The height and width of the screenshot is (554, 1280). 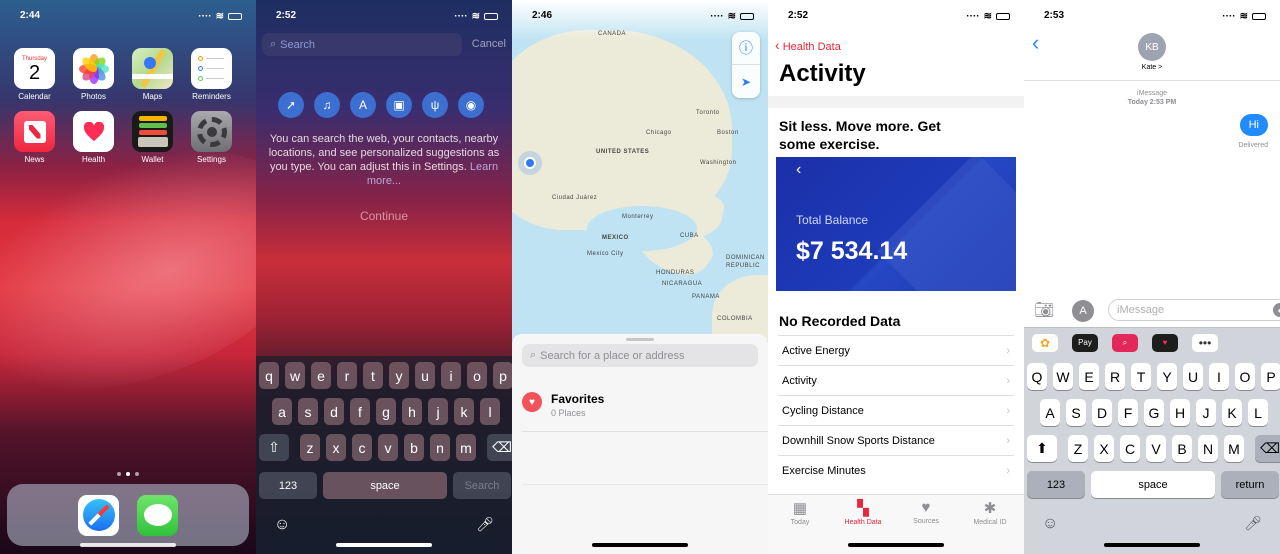 I want to click on key: d, so click(x=334, y=411).